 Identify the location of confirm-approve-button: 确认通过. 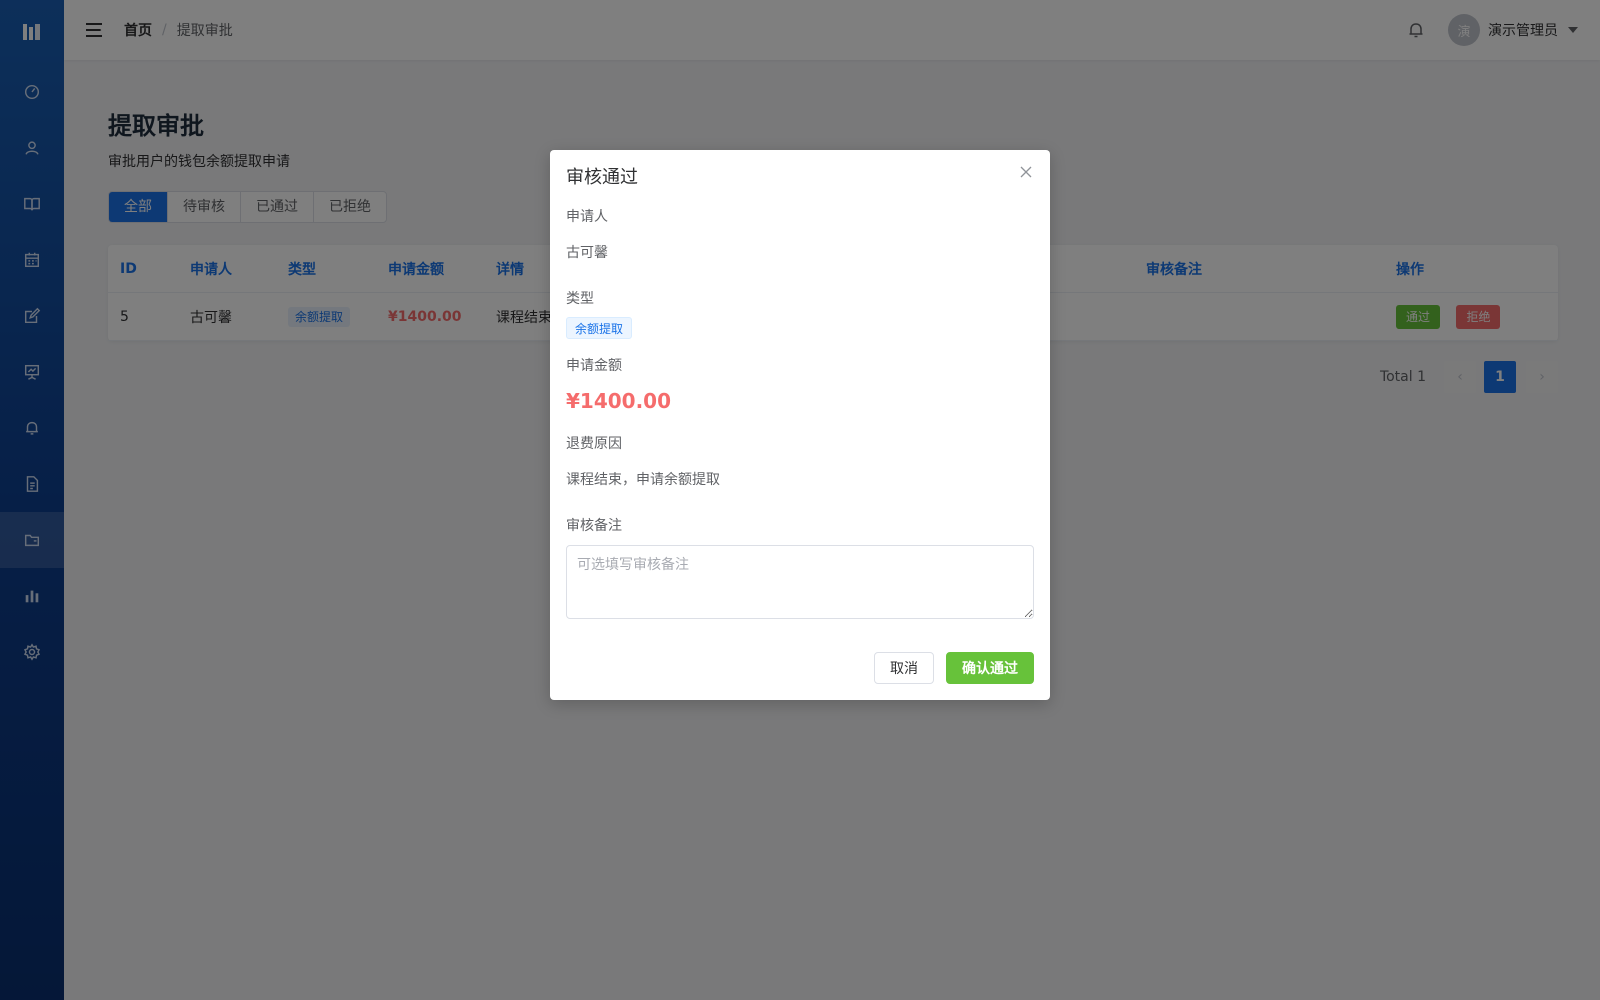
(990, 668).